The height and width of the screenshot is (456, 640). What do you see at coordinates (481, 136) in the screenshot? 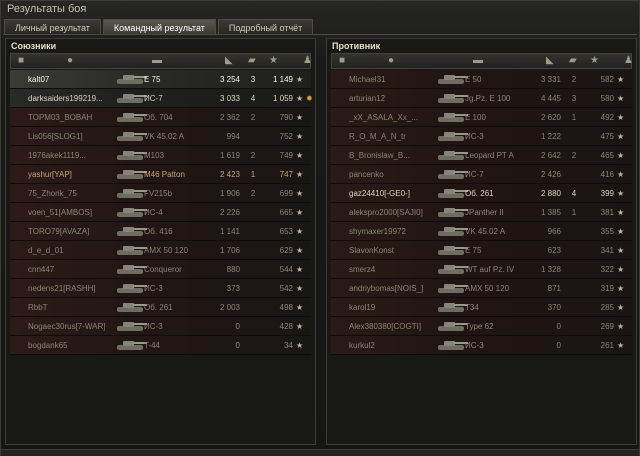
I see `player-row: R_O_M_A_N_tr ИС-3 1 222 475 ★` at bounding box center [481, 136].